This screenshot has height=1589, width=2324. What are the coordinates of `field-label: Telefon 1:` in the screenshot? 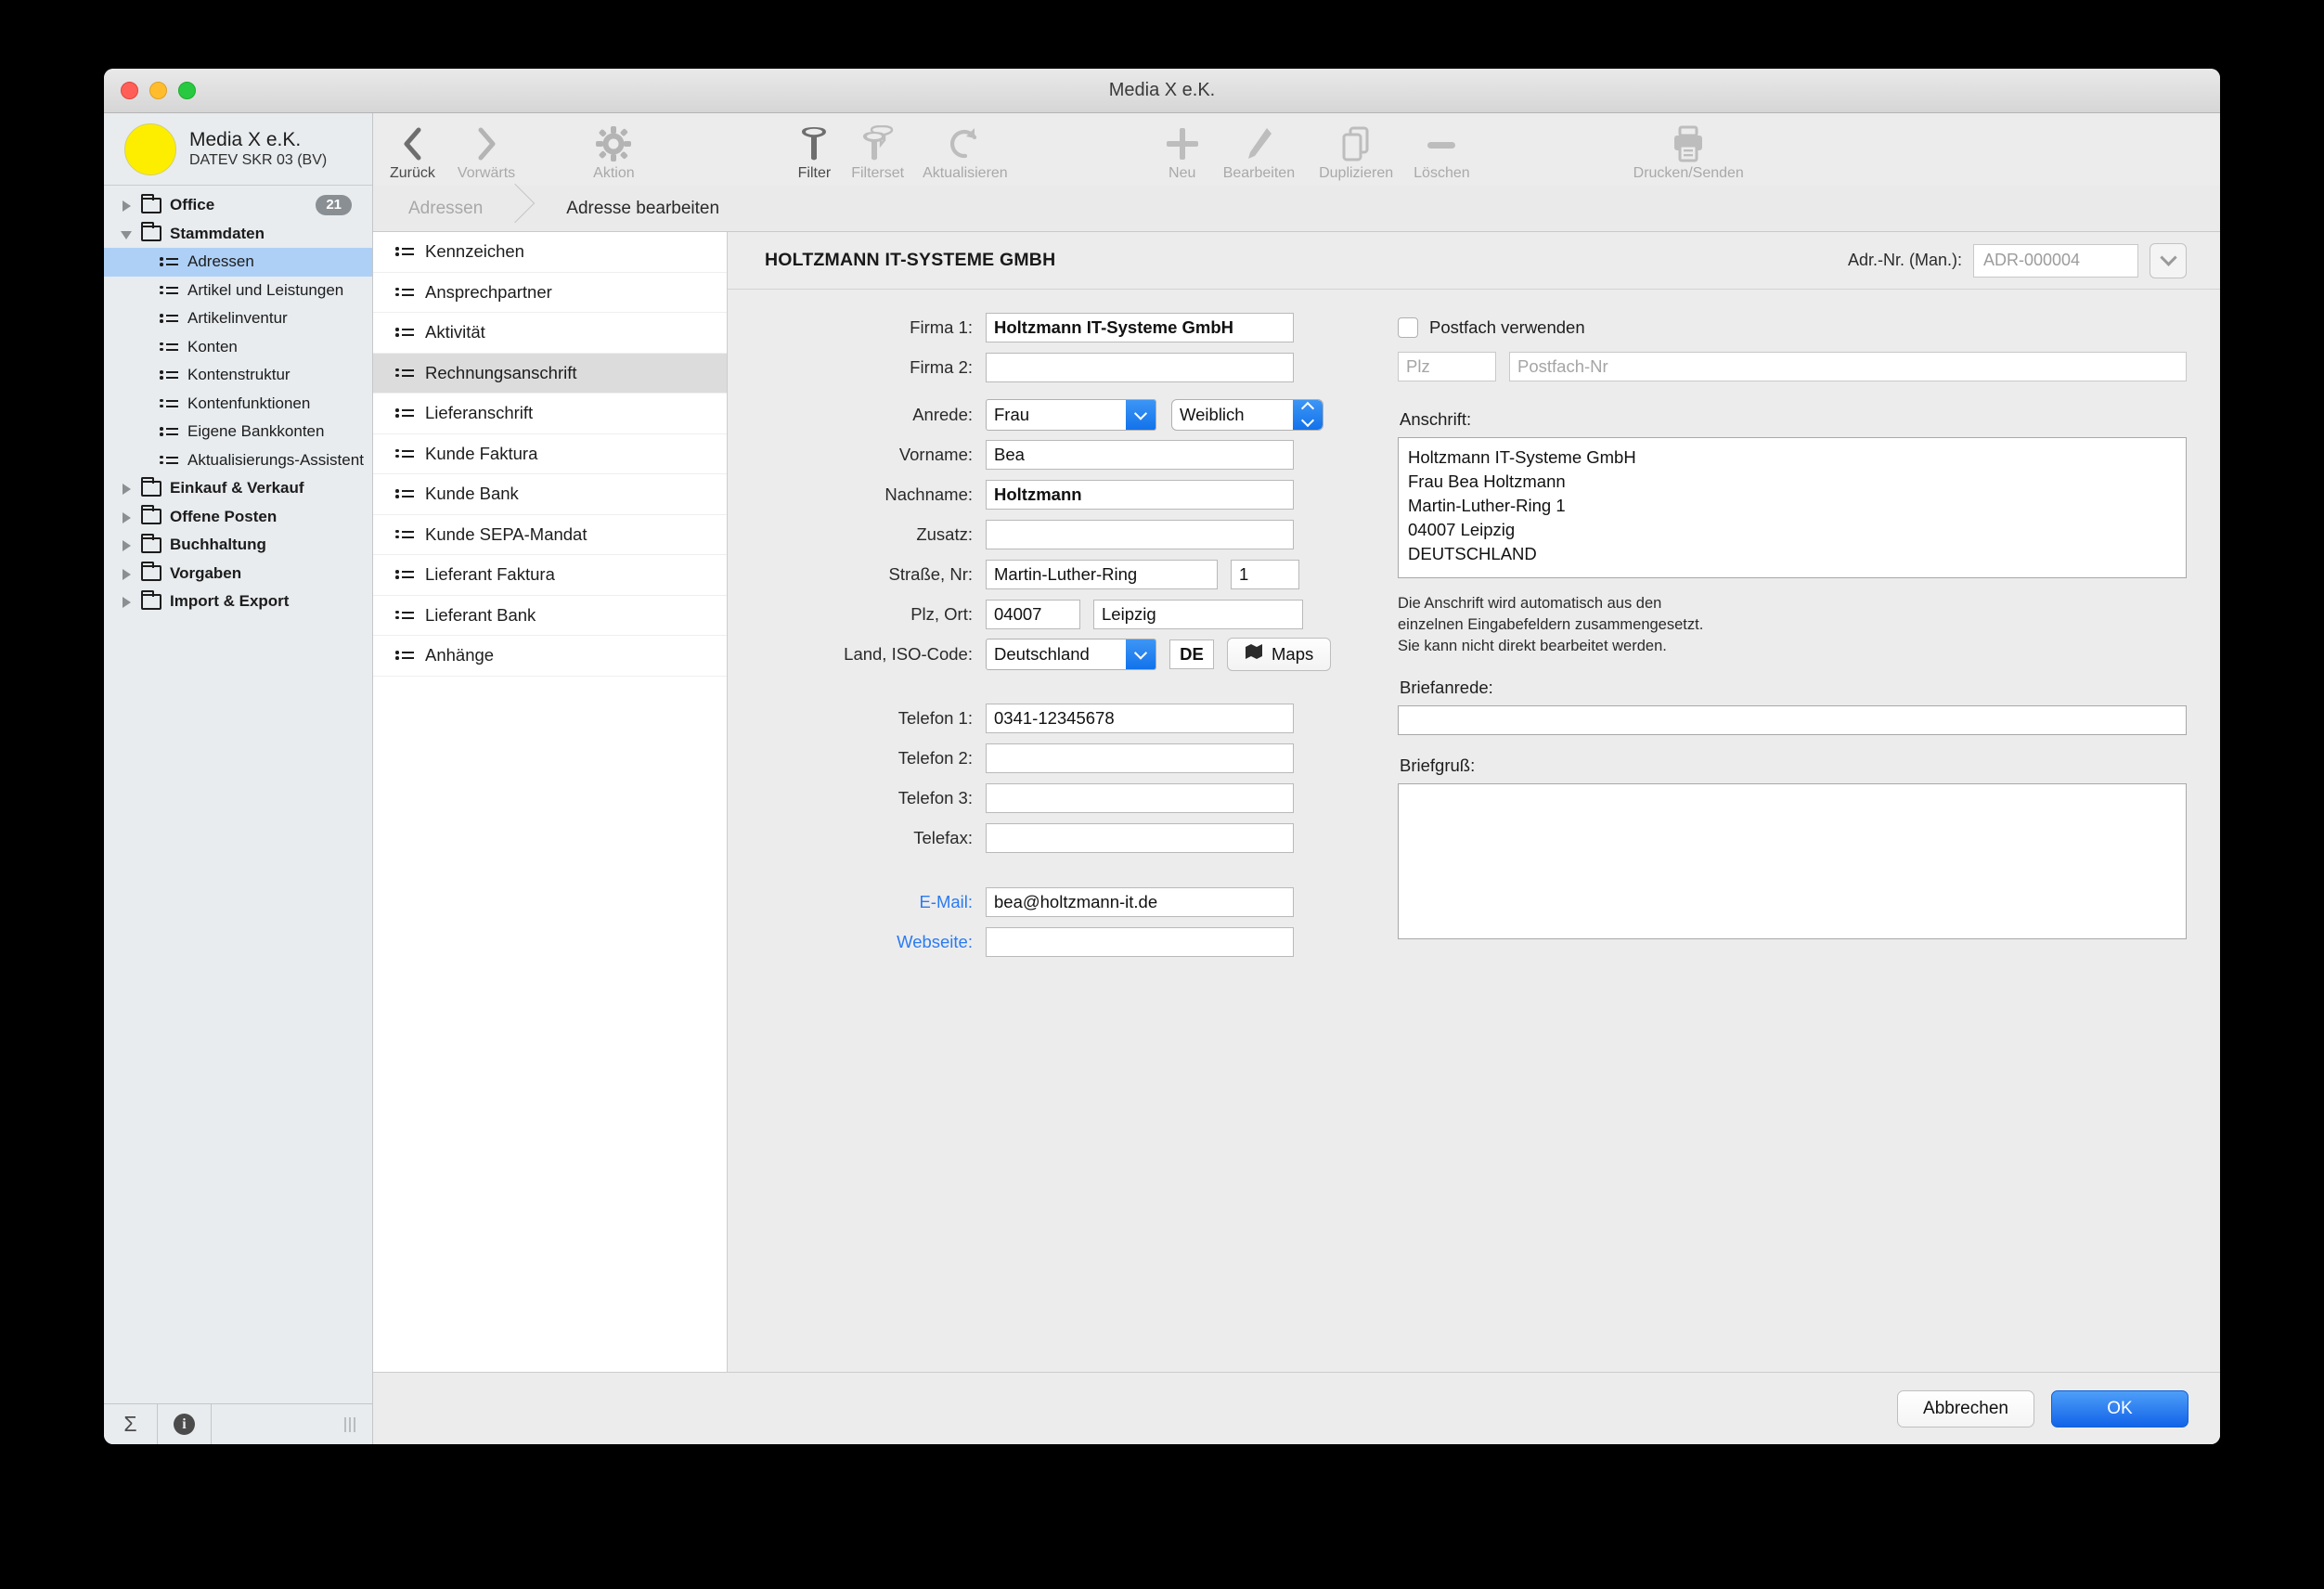 It's located at (935, 717).